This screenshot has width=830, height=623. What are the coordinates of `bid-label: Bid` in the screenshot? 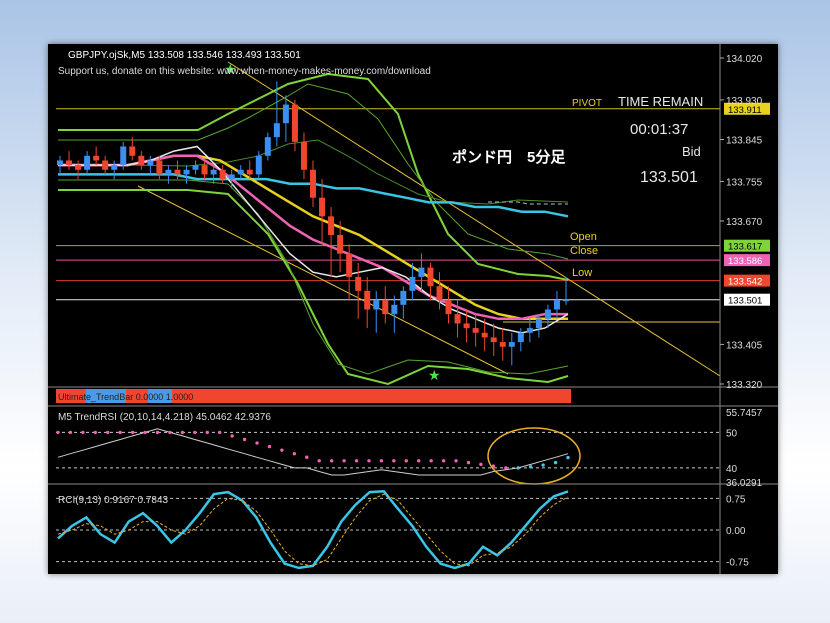 It's located at (691, 151).